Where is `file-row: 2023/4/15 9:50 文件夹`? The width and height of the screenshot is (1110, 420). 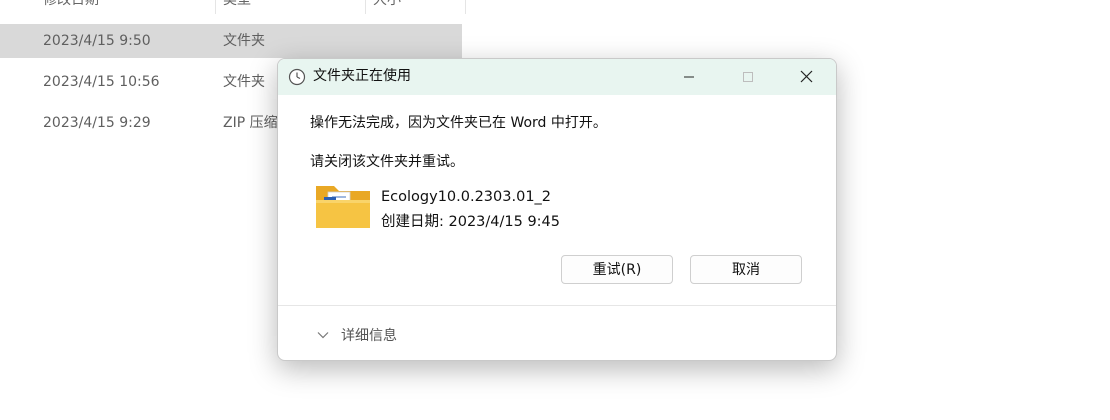 file-row: 2023/4/15 9:50 文件夹 is located at coordinates (231, 41).